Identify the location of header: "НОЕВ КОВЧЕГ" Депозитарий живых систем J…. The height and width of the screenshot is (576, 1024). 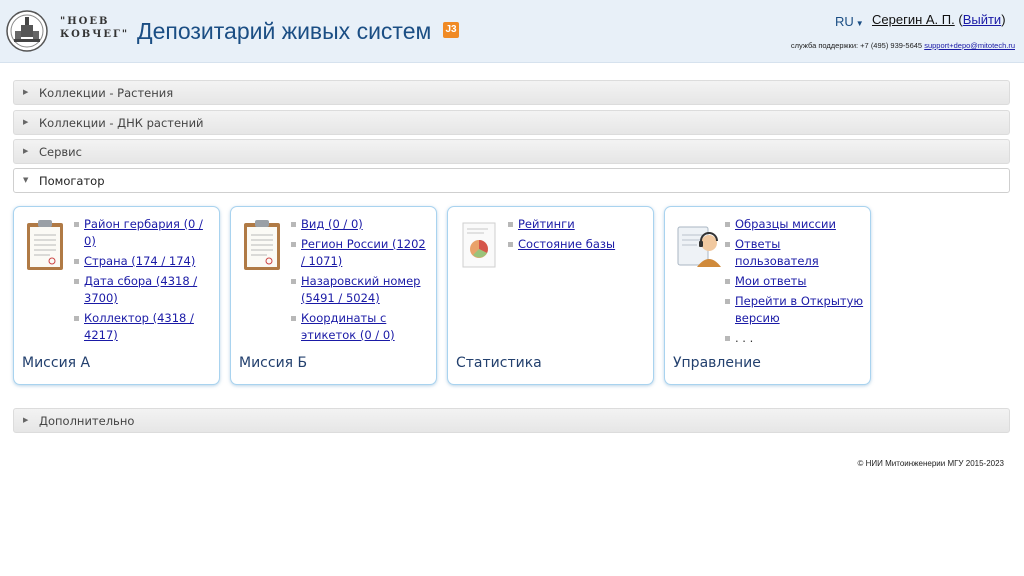
(512, 31).